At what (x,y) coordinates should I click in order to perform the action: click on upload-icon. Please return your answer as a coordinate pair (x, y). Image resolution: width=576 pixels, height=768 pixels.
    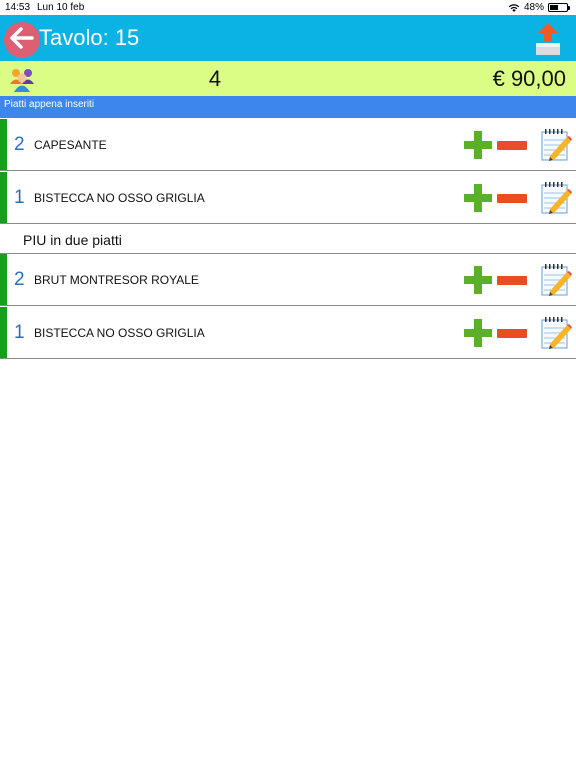
    Looking at the image, I should click on (548, 39).